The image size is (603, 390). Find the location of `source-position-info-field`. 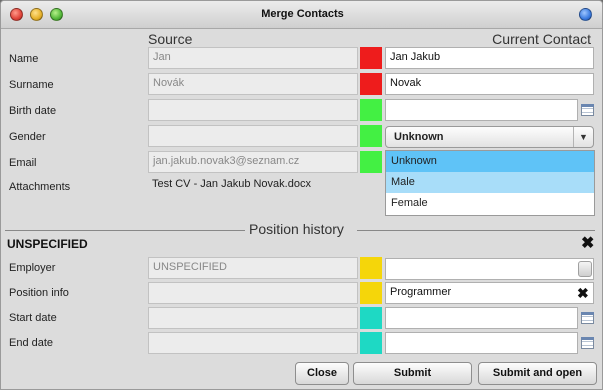

source-position-info-field is located at coordinates (253, 293).